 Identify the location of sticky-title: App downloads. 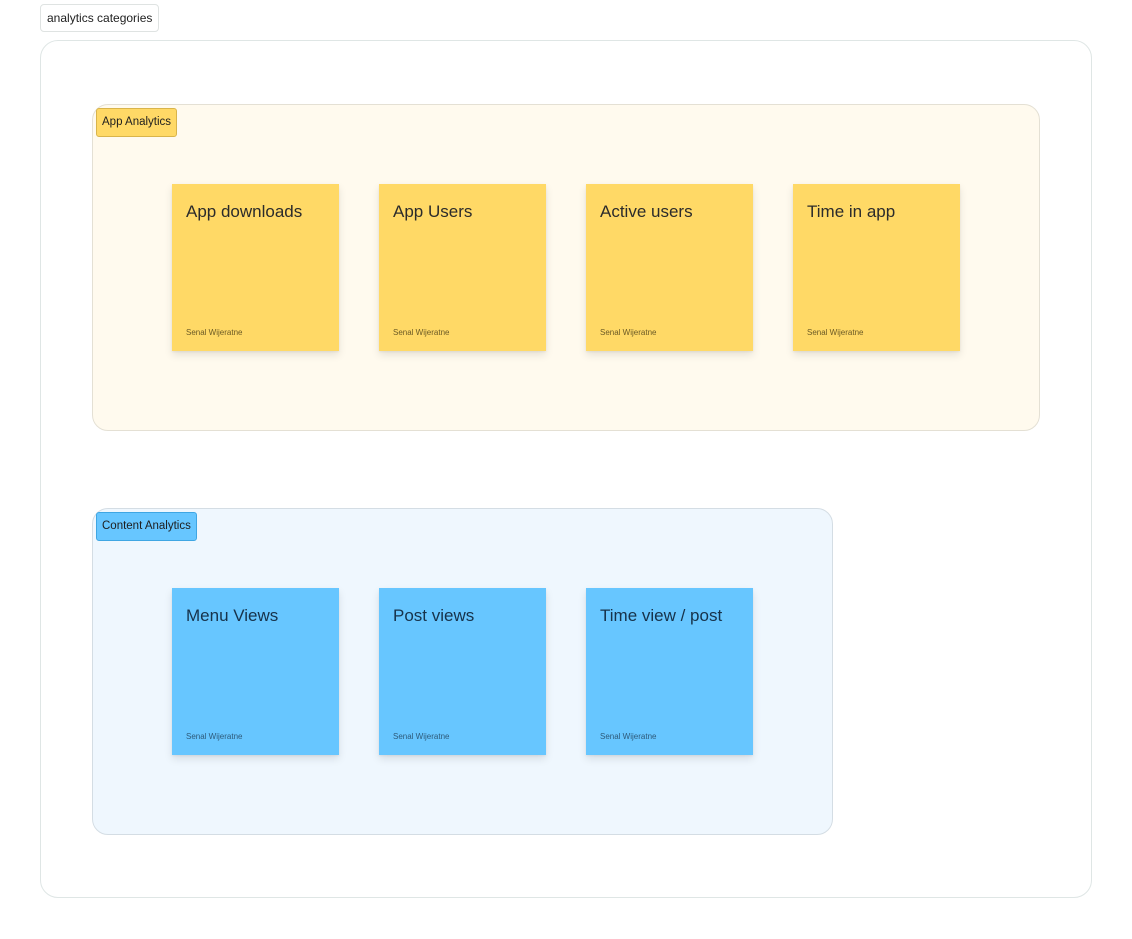
(244, 211).